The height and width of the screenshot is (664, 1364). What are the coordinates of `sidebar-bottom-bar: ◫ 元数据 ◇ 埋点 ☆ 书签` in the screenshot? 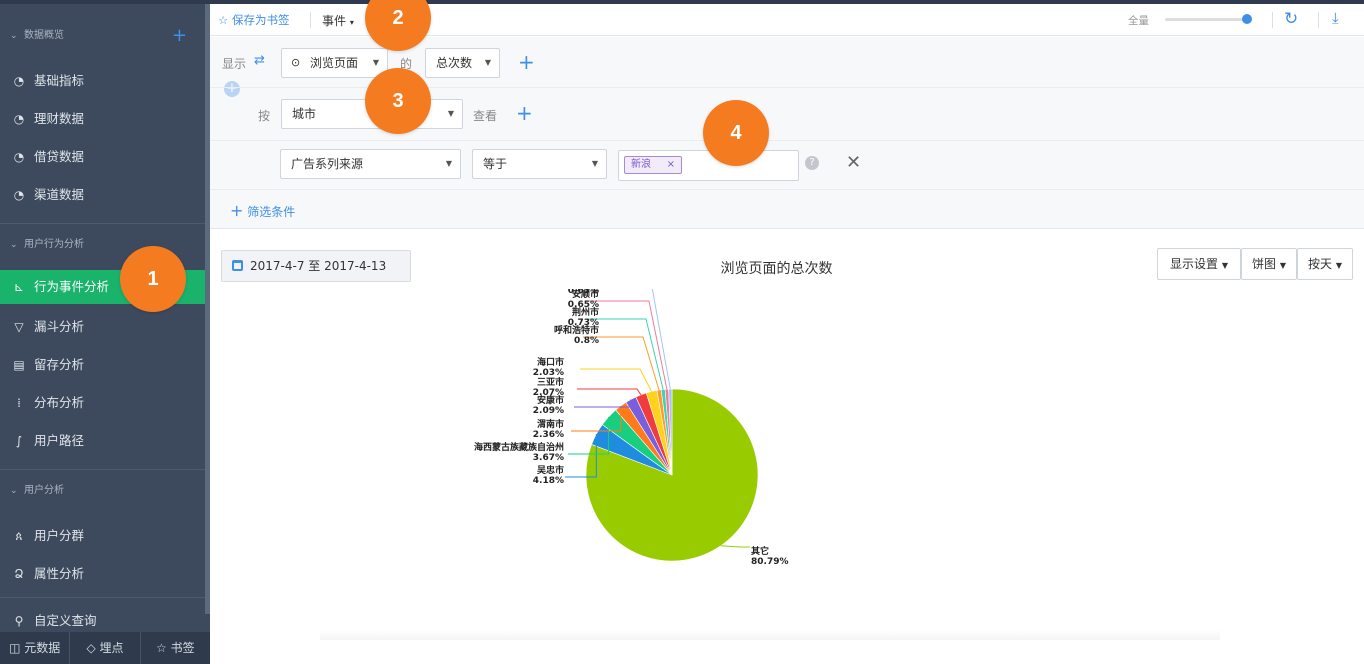 It's located at (105, 648).